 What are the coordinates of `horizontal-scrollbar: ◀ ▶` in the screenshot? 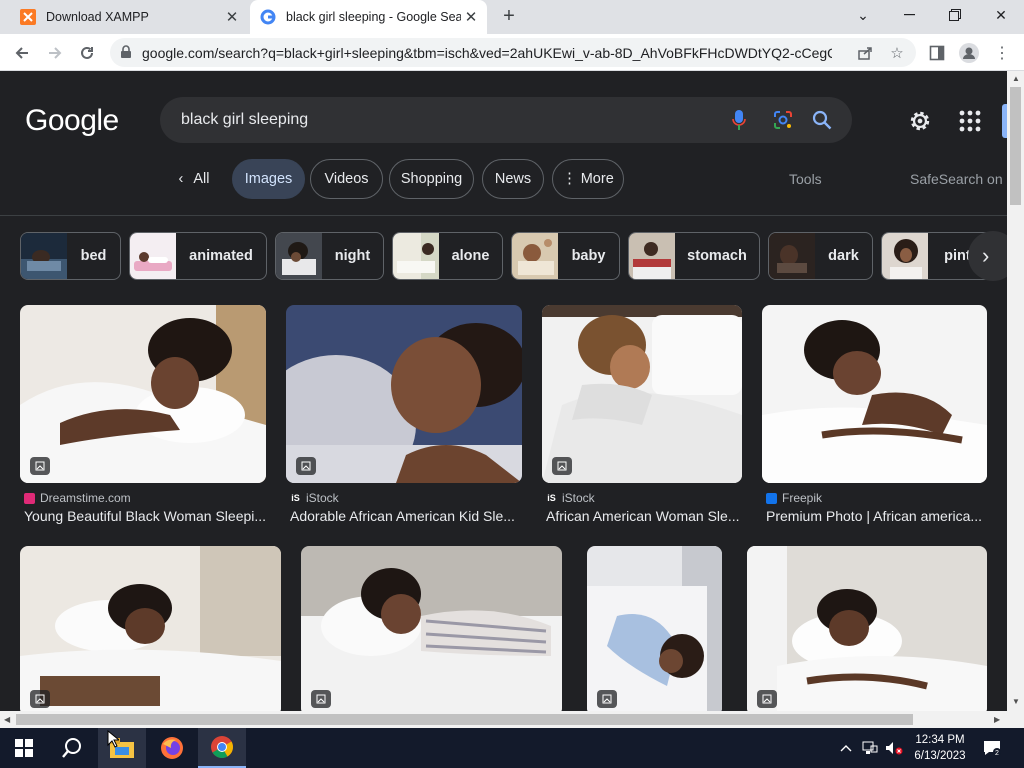 It's located at (512, 719).